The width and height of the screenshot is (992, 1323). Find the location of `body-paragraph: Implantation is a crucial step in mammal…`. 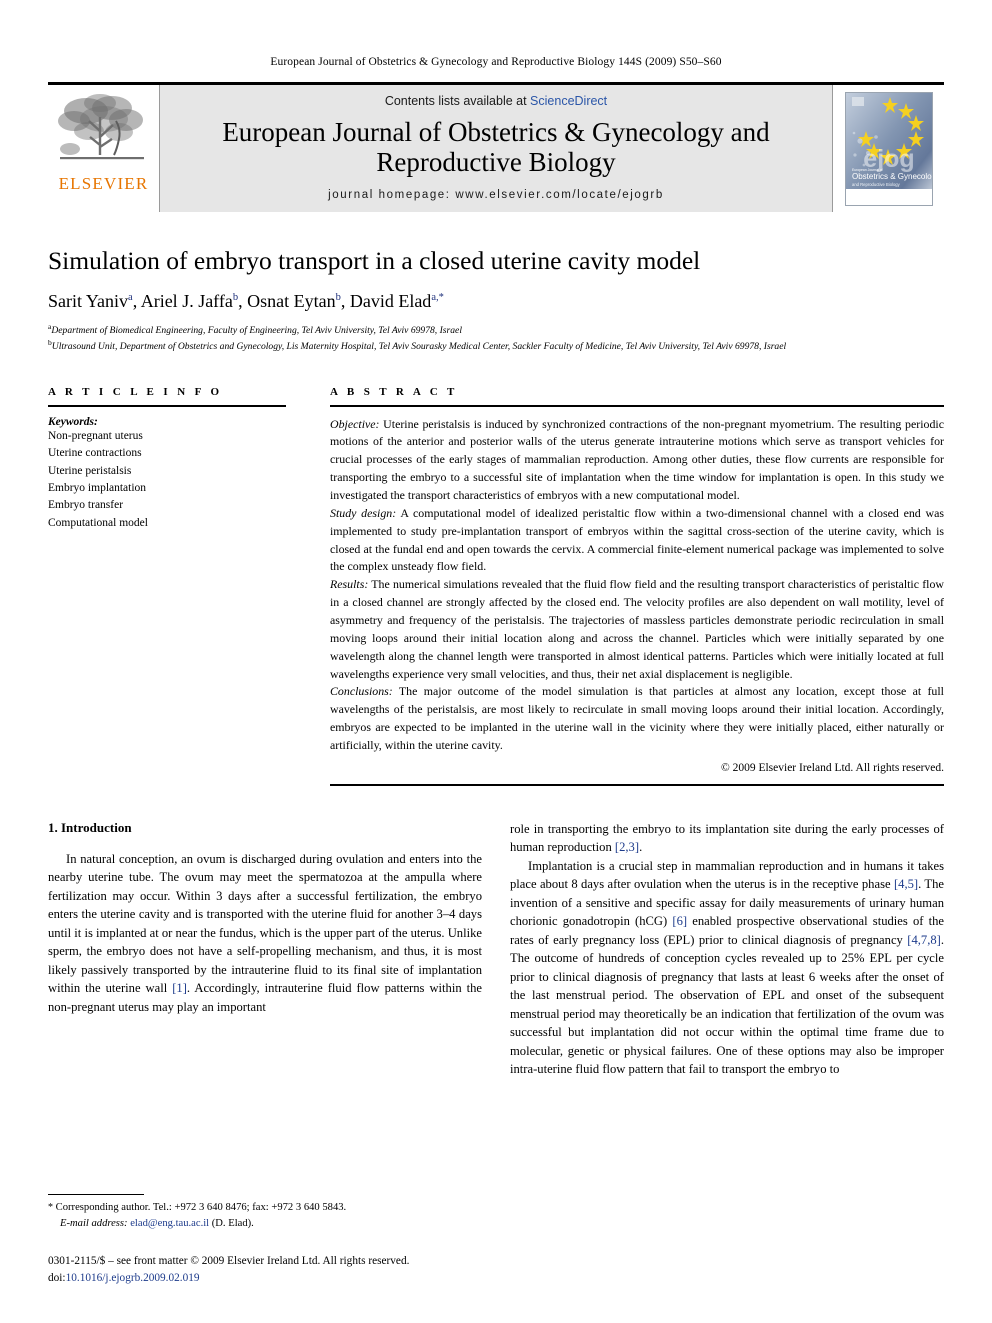

body-paragraph: Implantation is a crucial step in mammal… is located at coordinates (727, 967).